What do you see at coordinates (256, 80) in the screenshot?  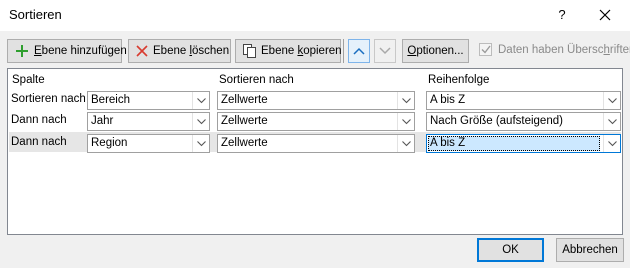 I see `header-sort-on: Sortieren nach` at bounding box center [256, 80].